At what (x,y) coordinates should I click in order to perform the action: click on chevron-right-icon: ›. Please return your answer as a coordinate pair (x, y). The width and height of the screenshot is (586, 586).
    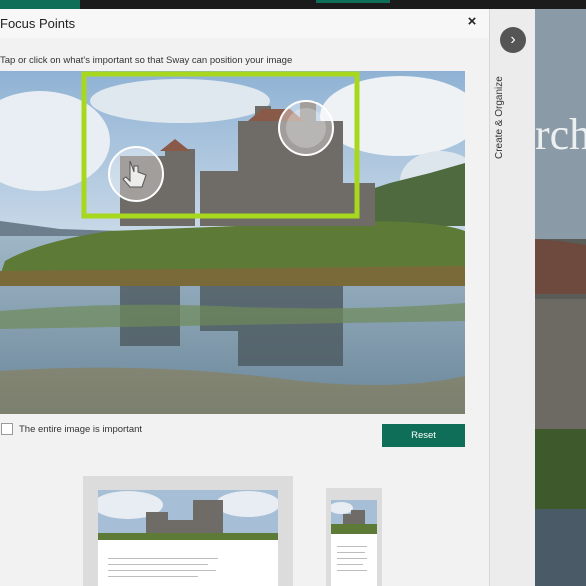
    Looking at the image, I should click on (513, 40).